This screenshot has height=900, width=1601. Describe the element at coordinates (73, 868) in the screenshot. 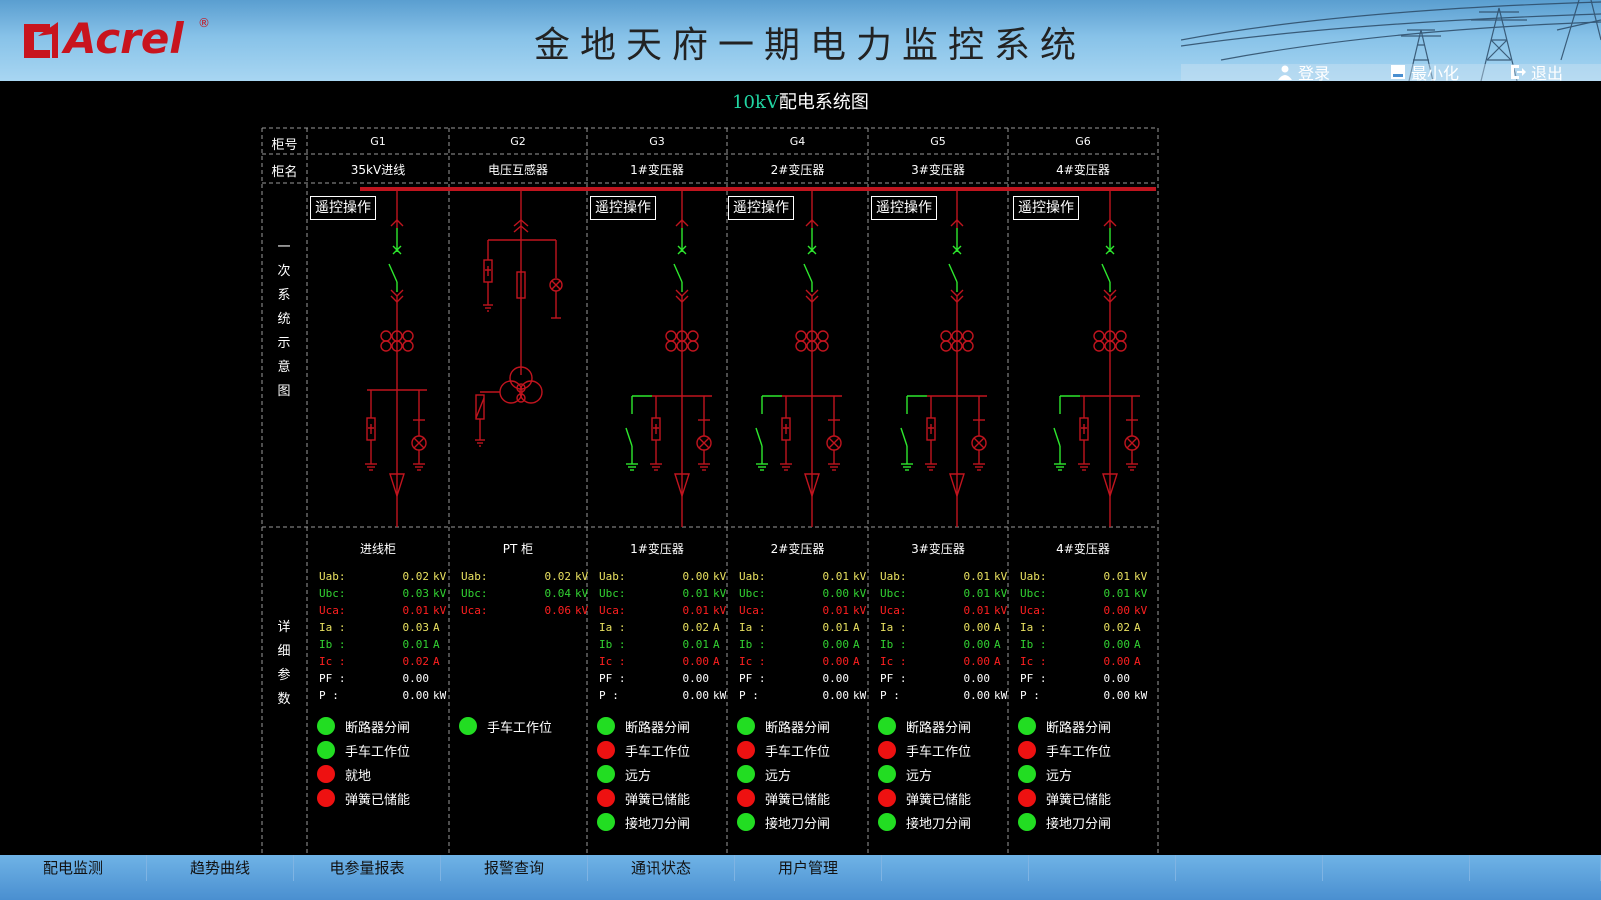

I see `nav-item: 配电监测` at that location.